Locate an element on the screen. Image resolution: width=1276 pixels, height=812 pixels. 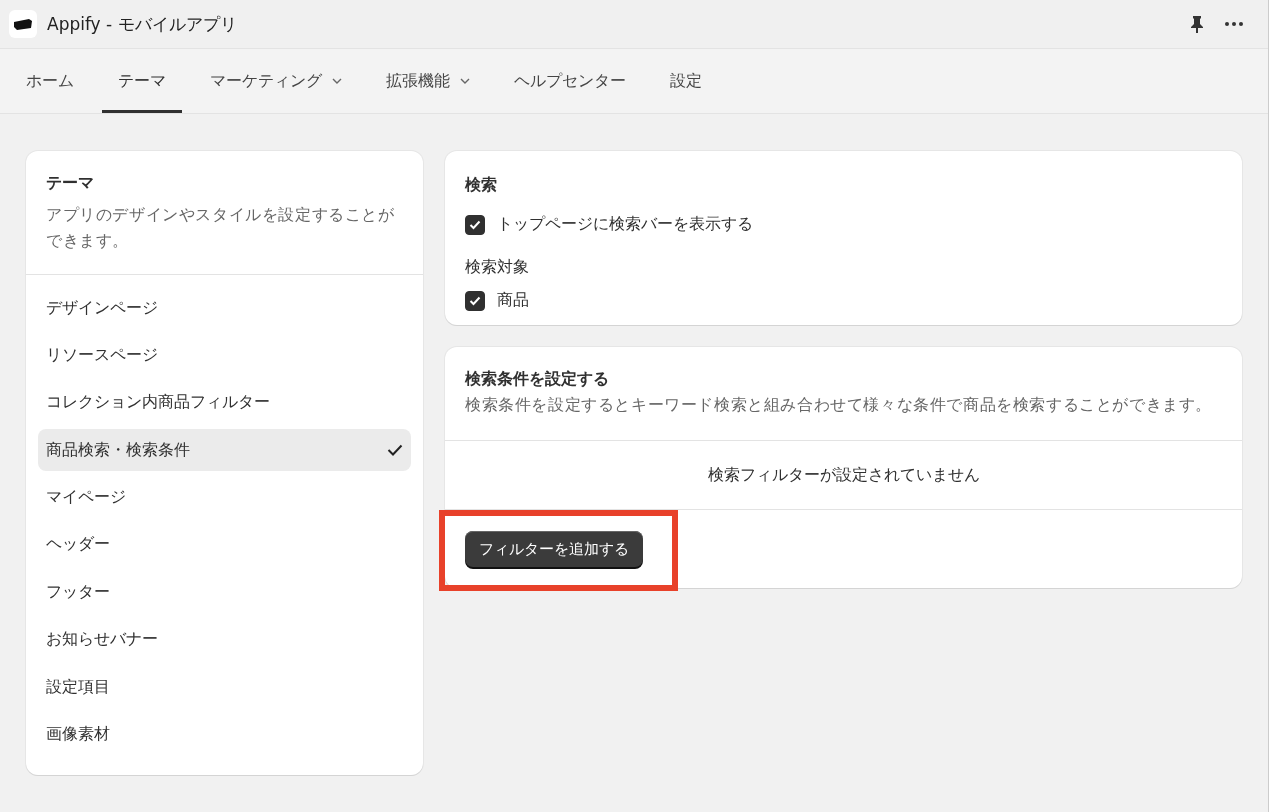
sidebar-item: デザインページ is located at coordinates (224, 308).